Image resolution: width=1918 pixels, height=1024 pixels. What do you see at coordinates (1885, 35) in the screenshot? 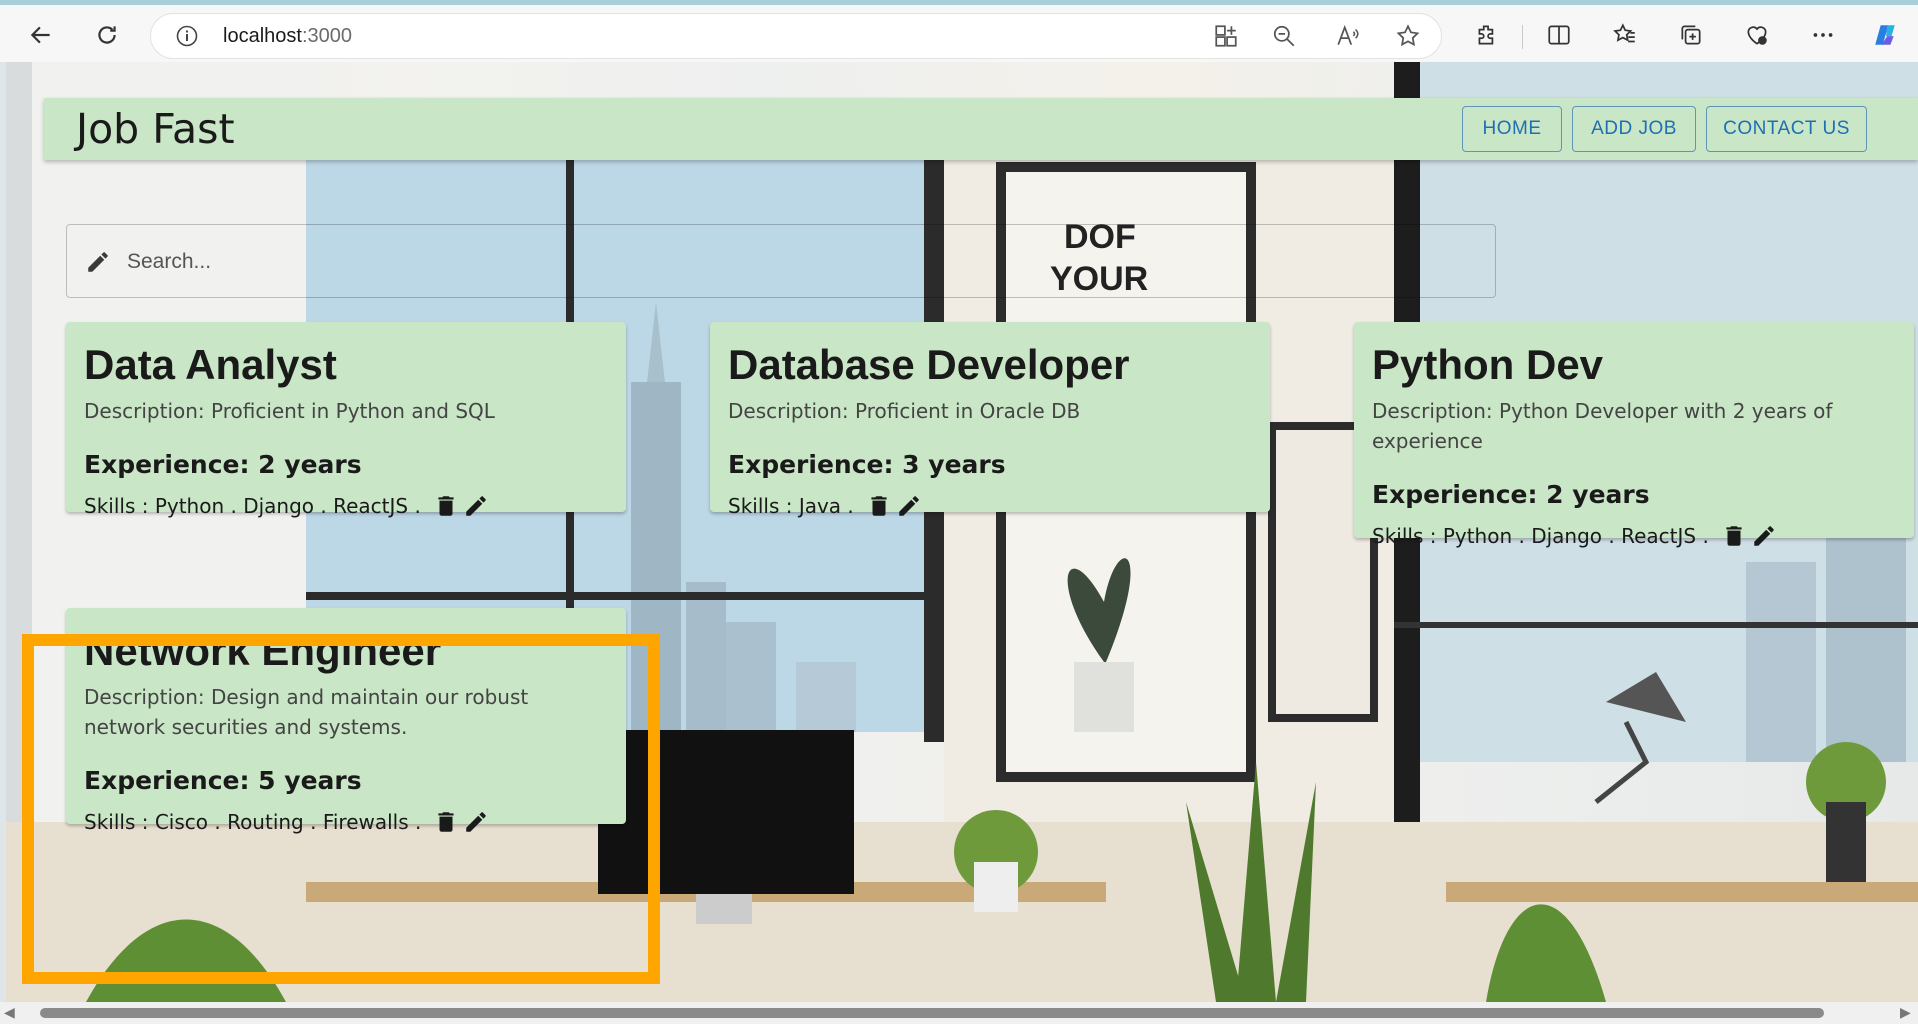
I see `copilot-icon` at bounding box center [1885, 35].